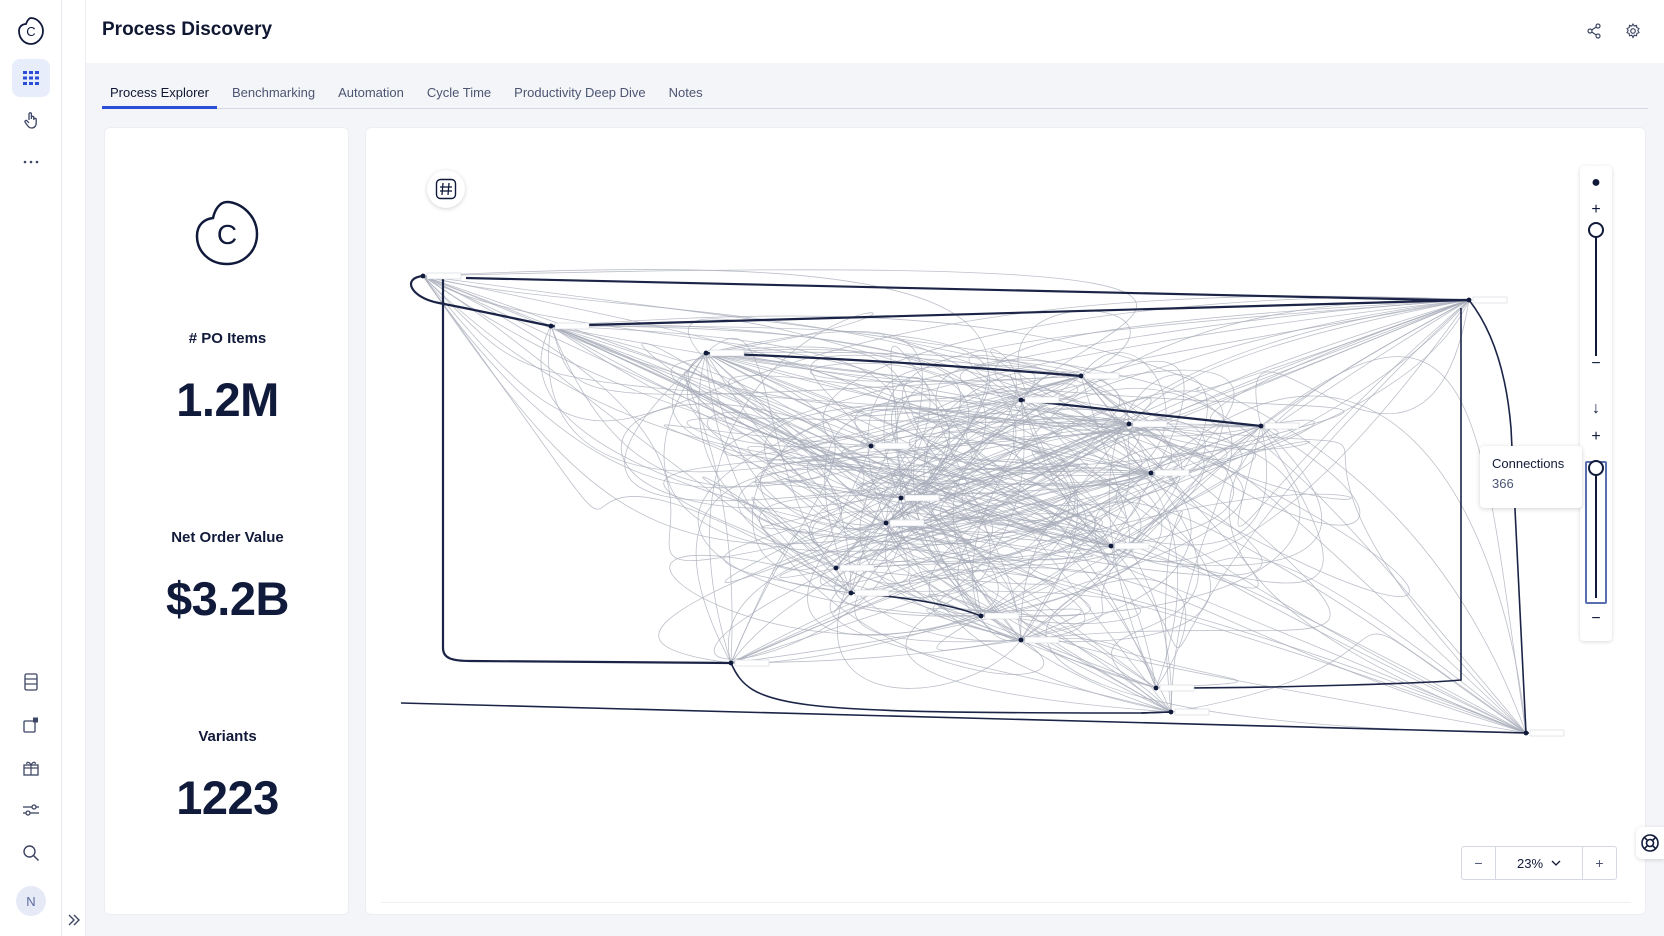 This screenshot has height=936, width=1664. I want to click on hand-pointer-icon, so click(31, 120).